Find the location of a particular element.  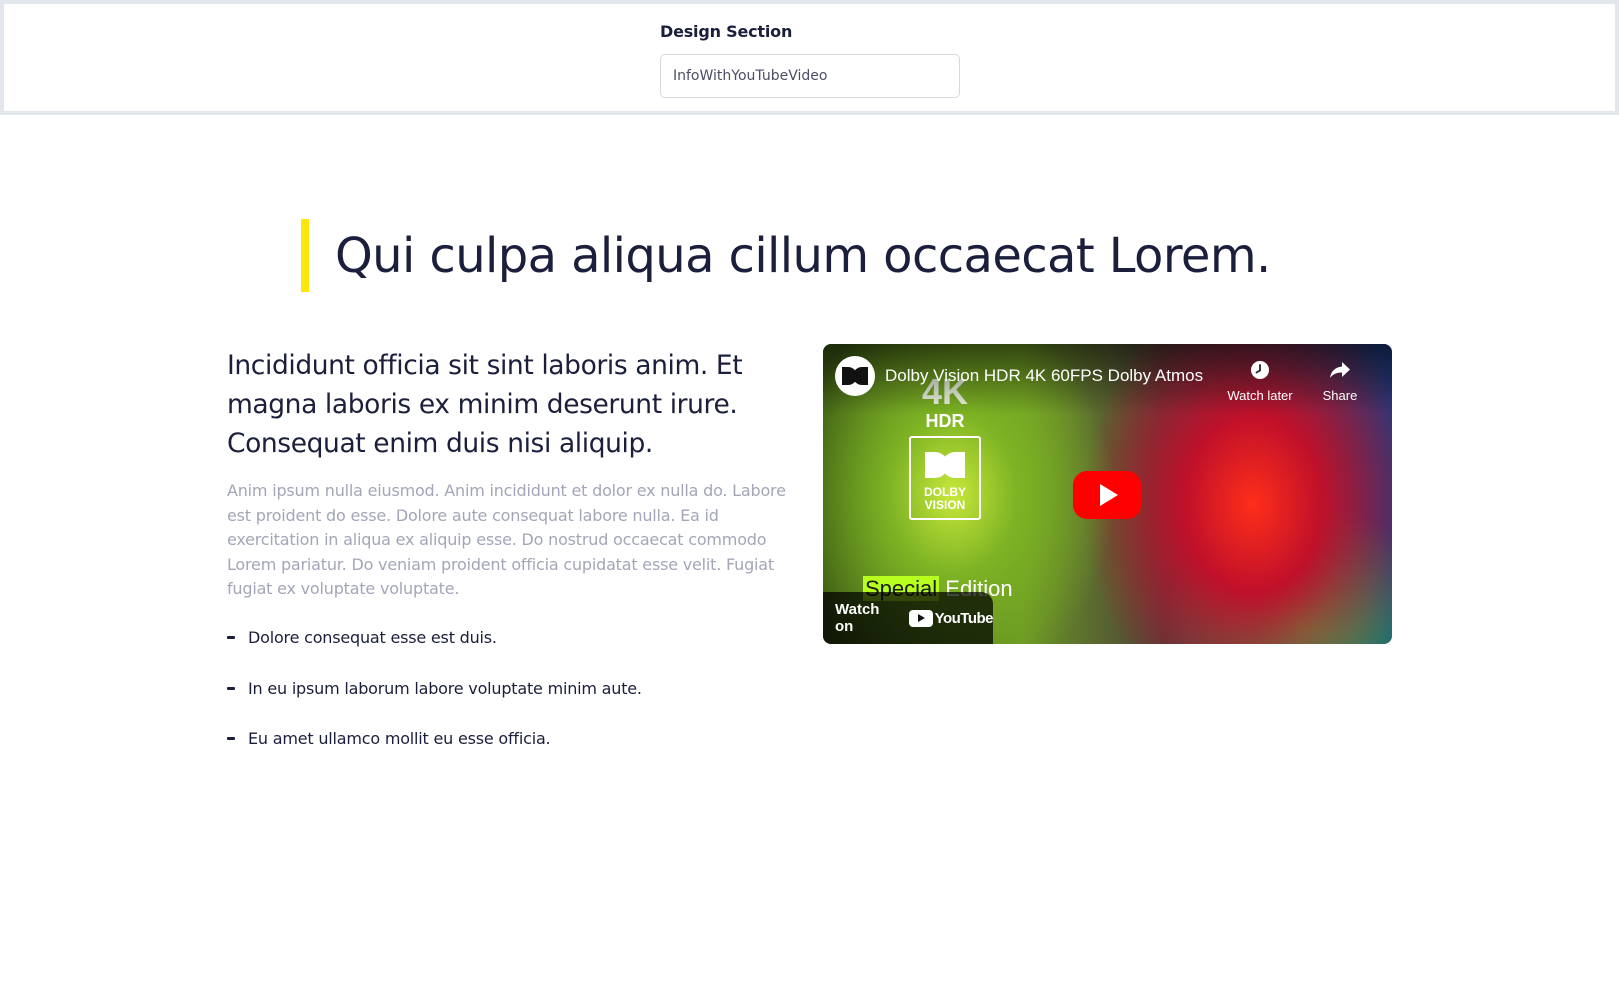

dolby-icon is located at coordinates (945, 465).